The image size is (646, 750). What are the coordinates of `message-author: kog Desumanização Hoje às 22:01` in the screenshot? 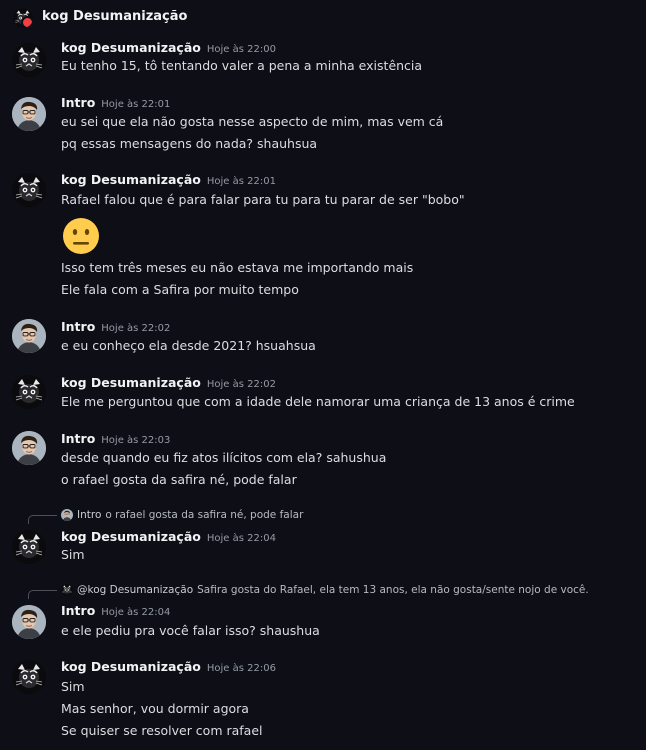 It's located at (168, 179).